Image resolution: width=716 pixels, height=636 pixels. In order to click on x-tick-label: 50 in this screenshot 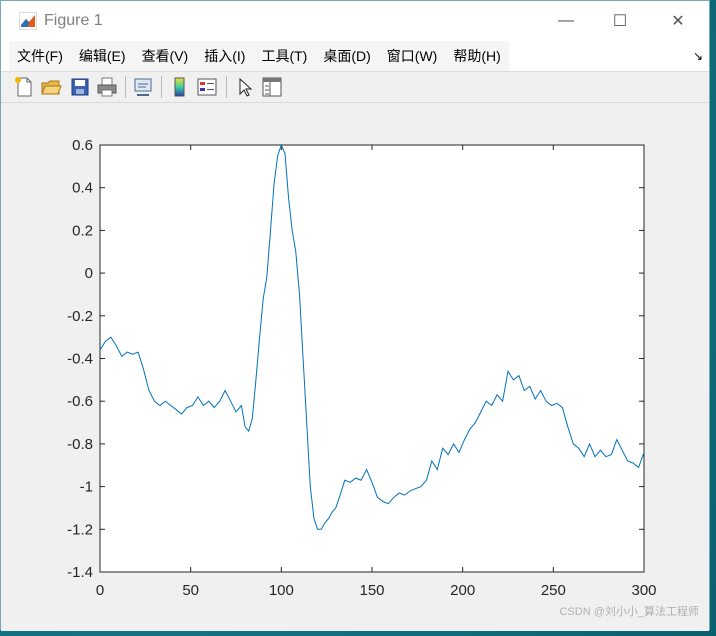, I will do `click(190, 590)`.